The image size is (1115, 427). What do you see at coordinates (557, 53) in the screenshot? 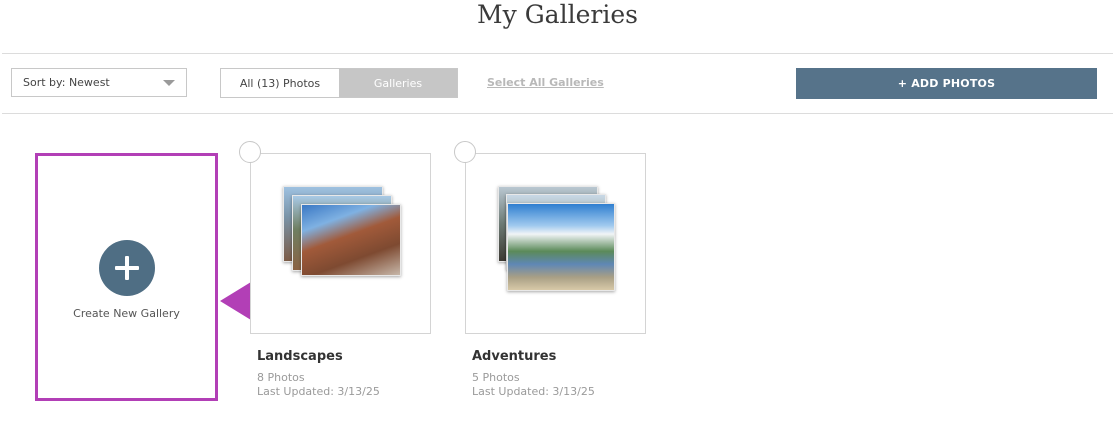
I see `header-divider` at bounding box center [557, 53].